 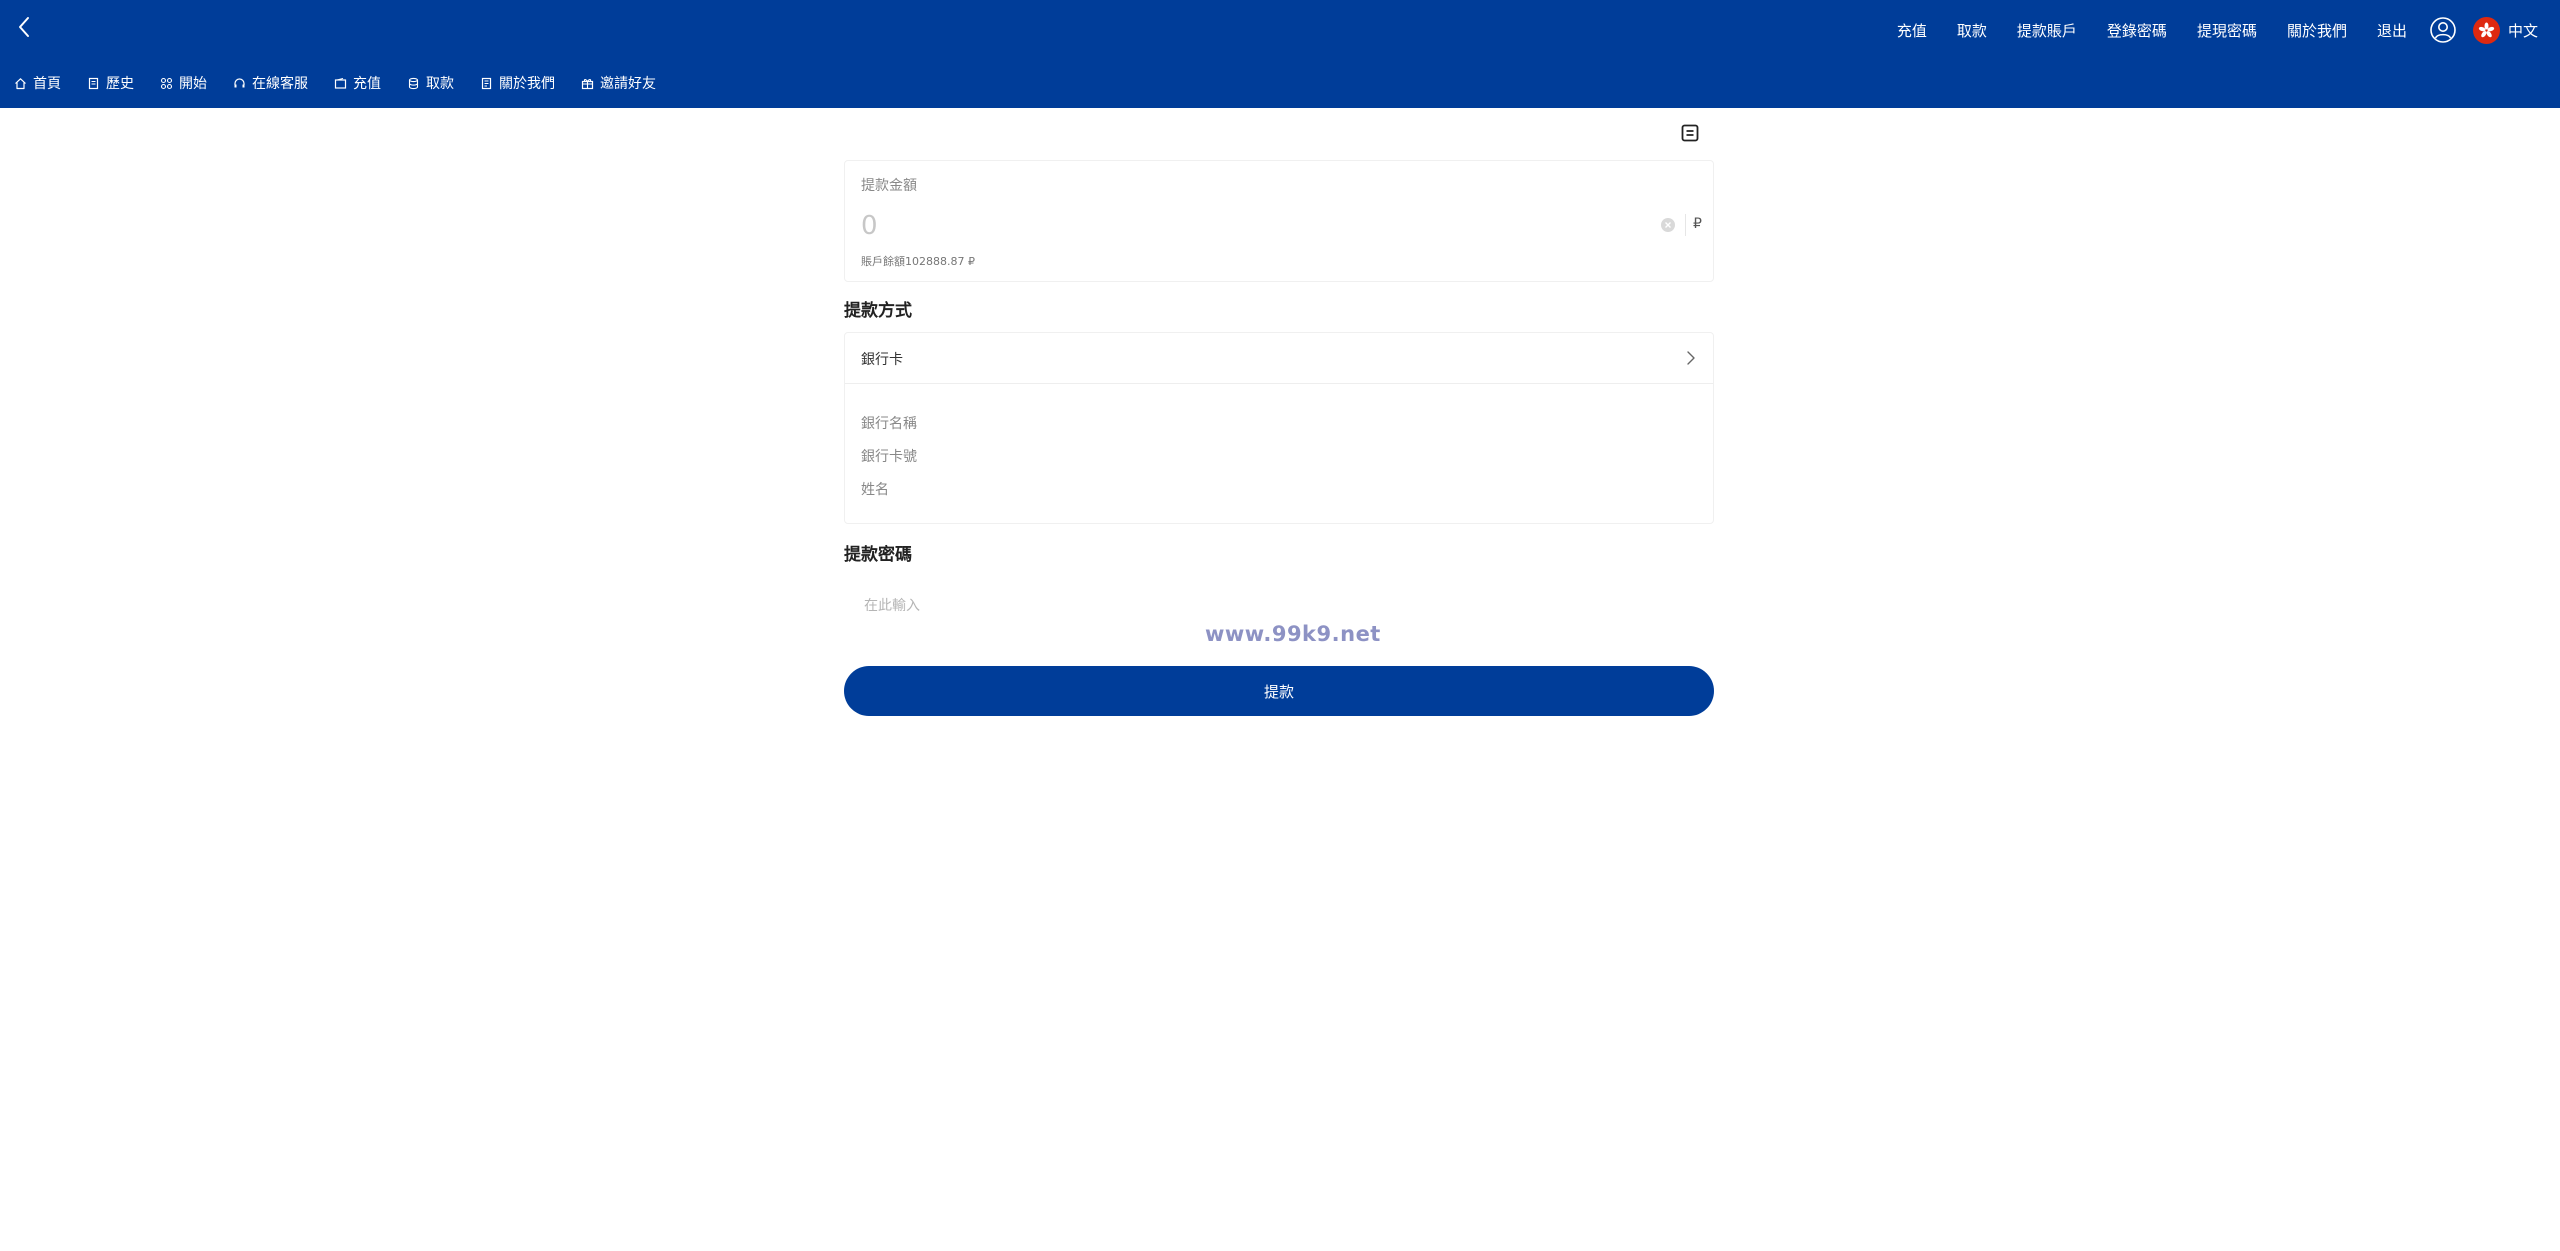 I want to click on nav-label: 開始, so click(x=193, y=84).